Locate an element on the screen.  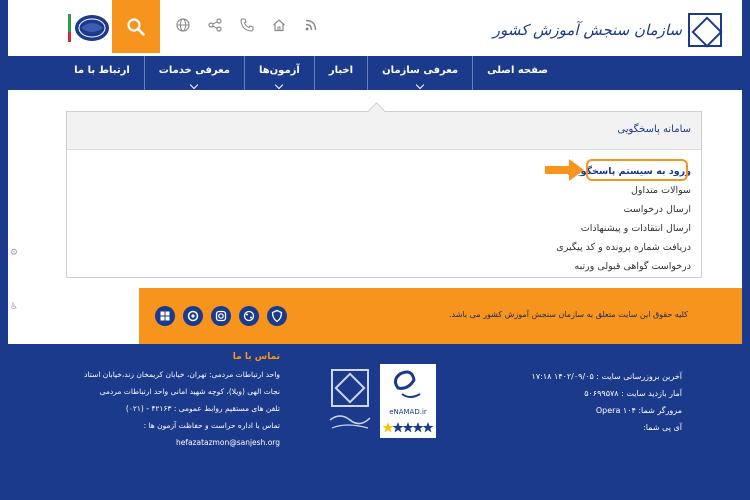
contact-title: تماس با ما is located at coordinates (256, 357).